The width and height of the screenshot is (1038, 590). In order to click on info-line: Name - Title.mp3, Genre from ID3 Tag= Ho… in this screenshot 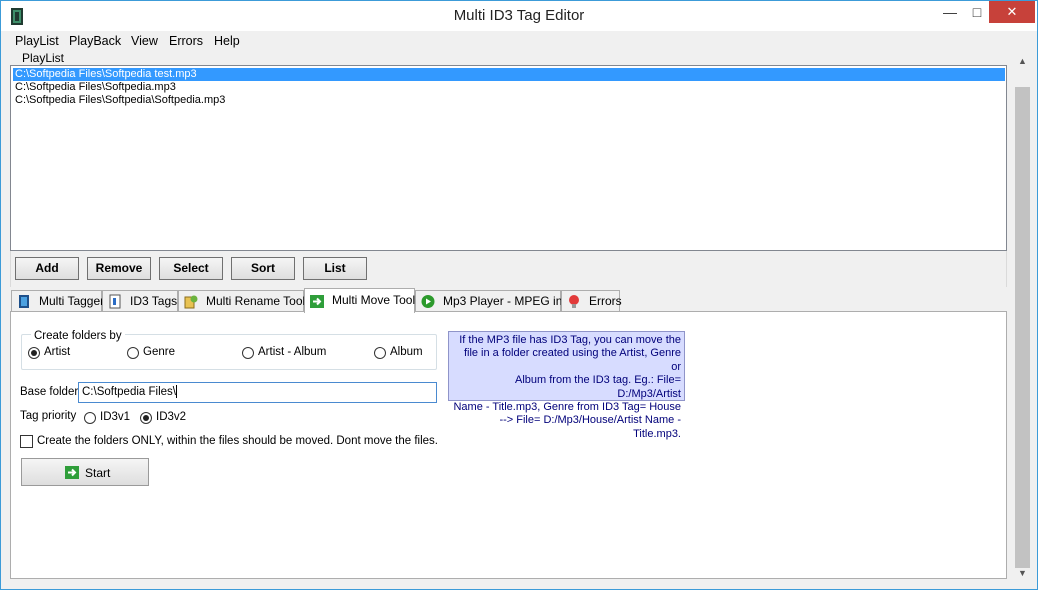, I will do `click(567, 407)`.